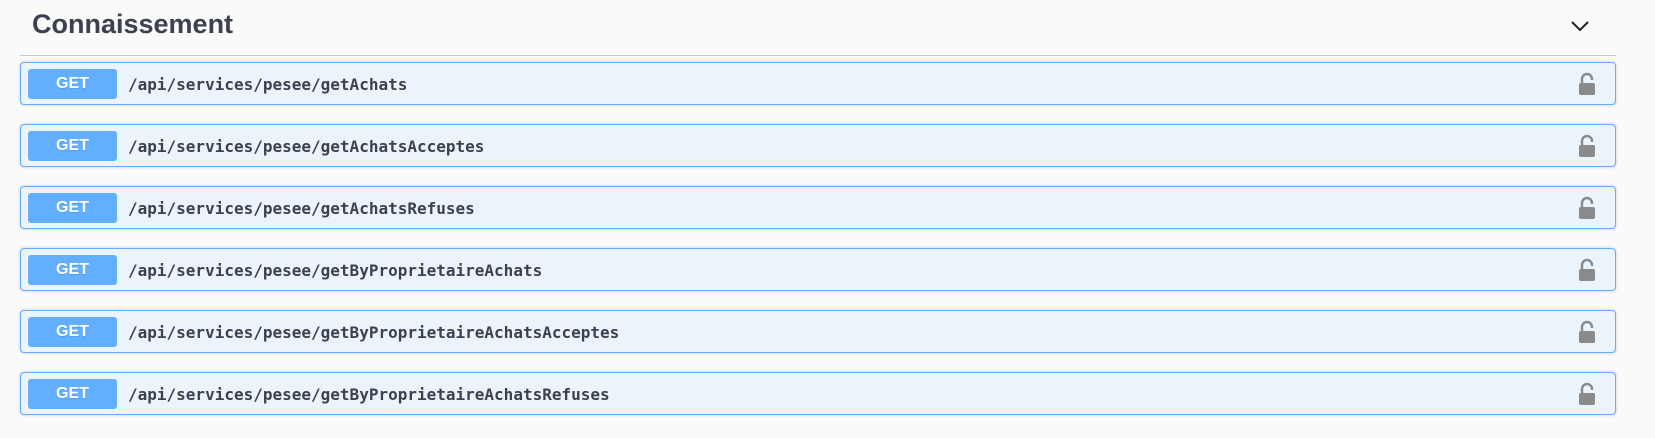 Image resolution: width=1655 pixels, height=438 pixels. What do you see at coordinates (818, 28) in the screenshot?
I see `section-header: Connaissement` at bounding box center [818, 28].